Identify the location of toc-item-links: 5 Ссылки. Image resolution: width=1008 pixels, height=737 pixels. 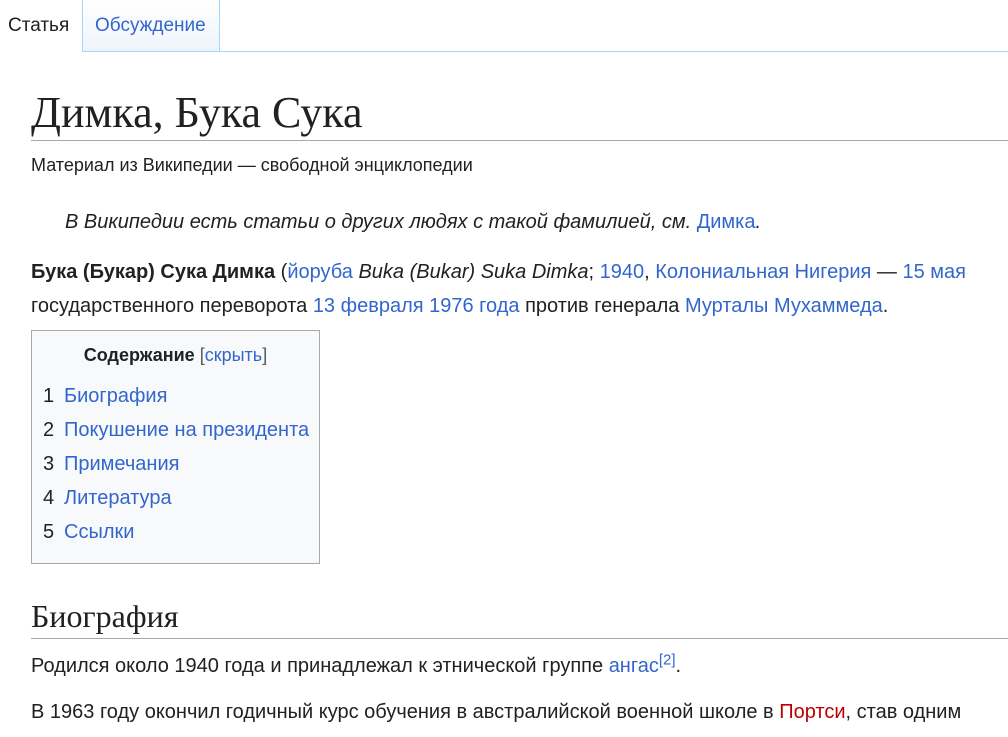
(176, 532).